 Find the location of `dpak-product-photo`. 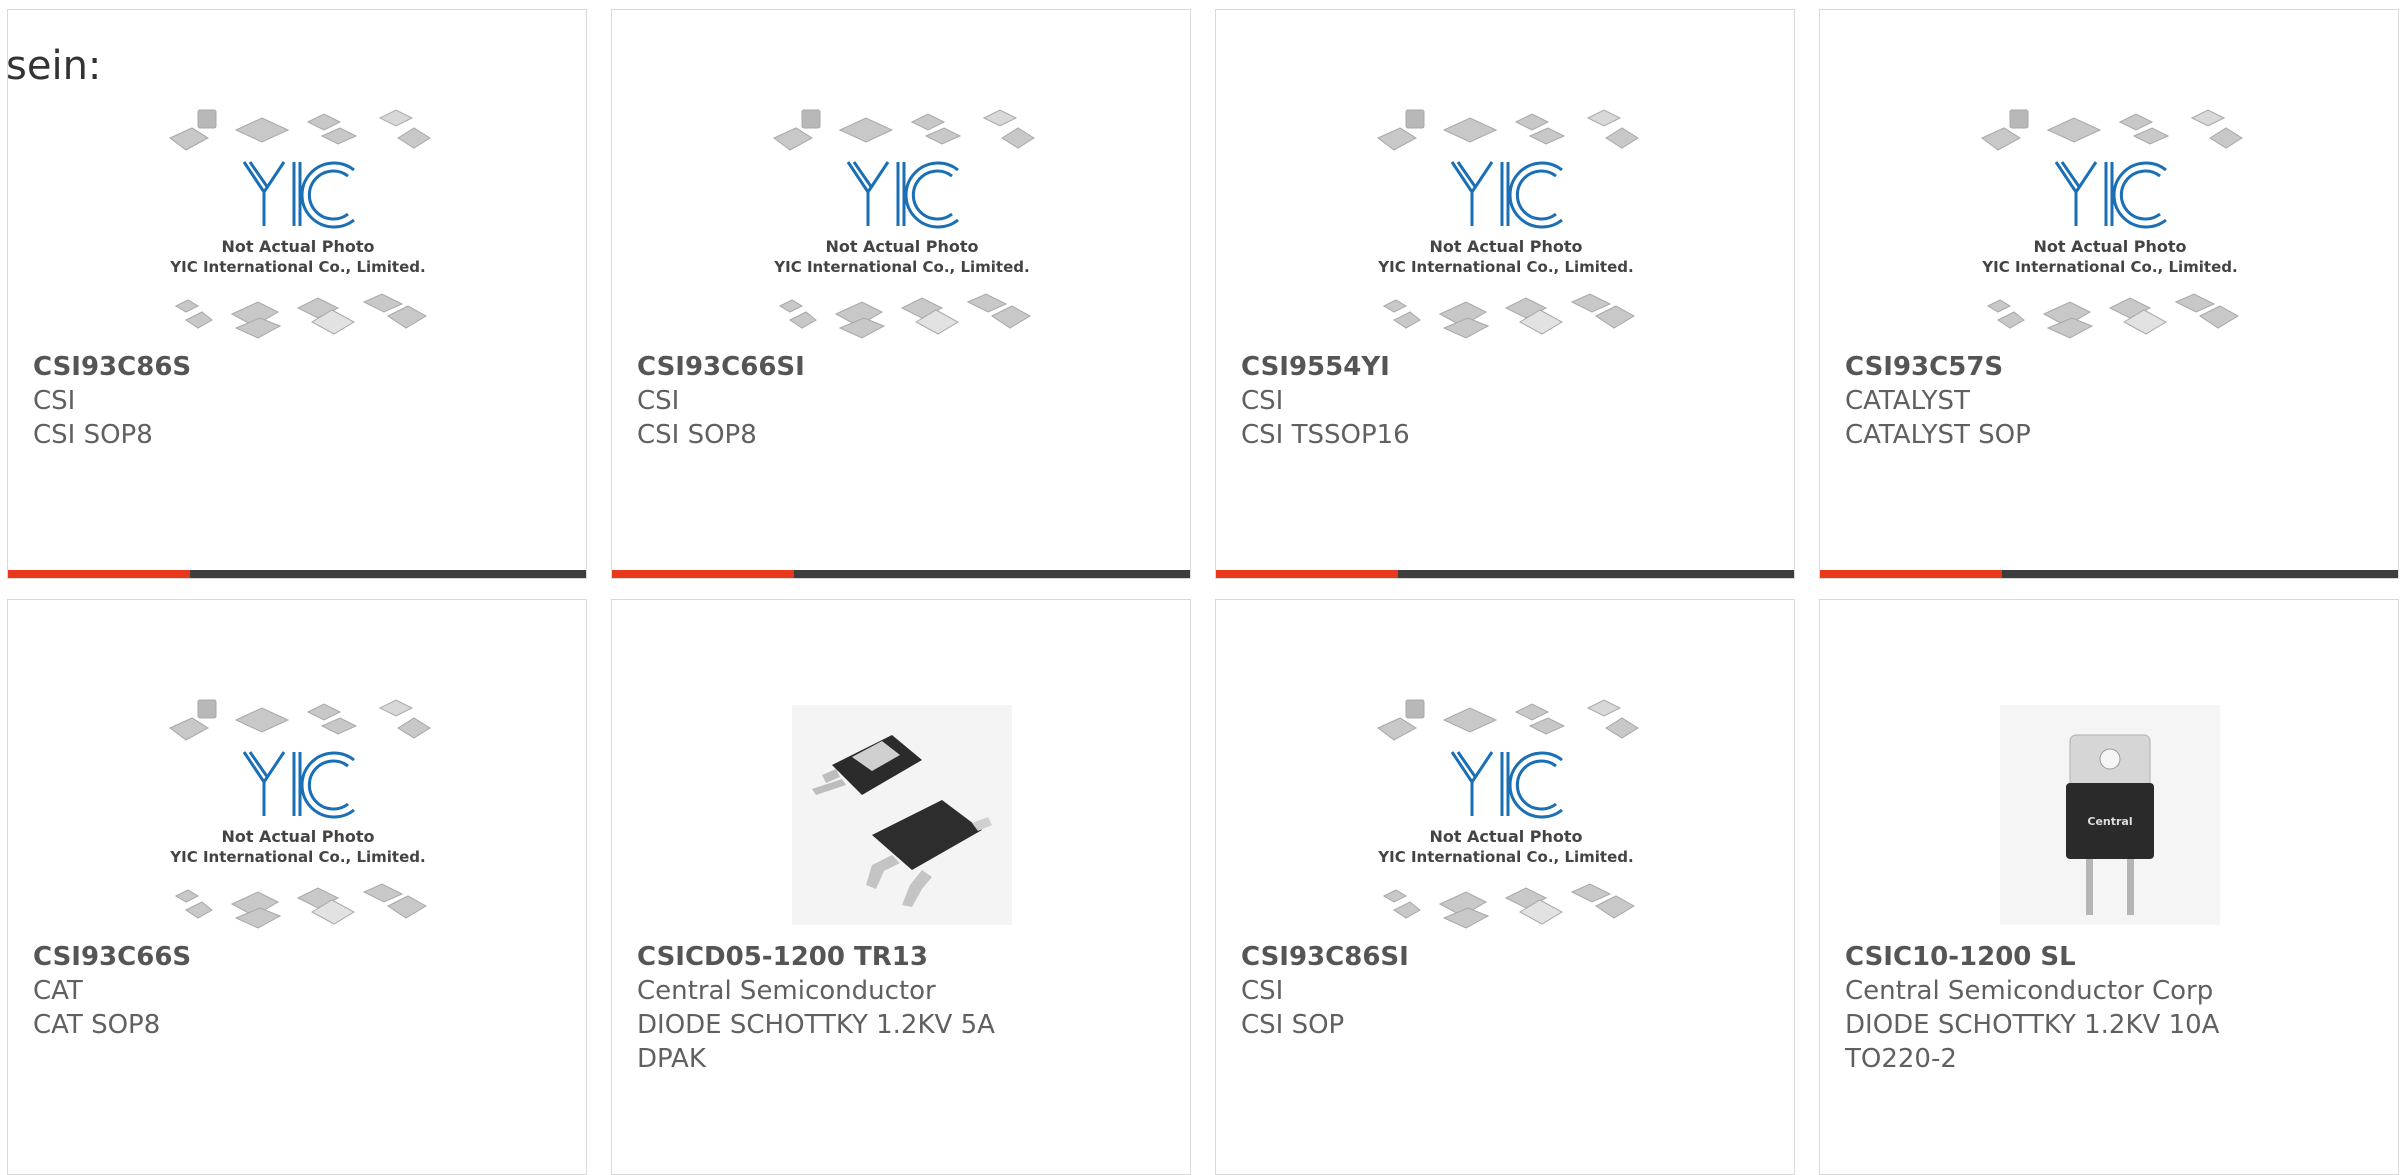

dpak-product-photo is located at coordinates (902, 815).